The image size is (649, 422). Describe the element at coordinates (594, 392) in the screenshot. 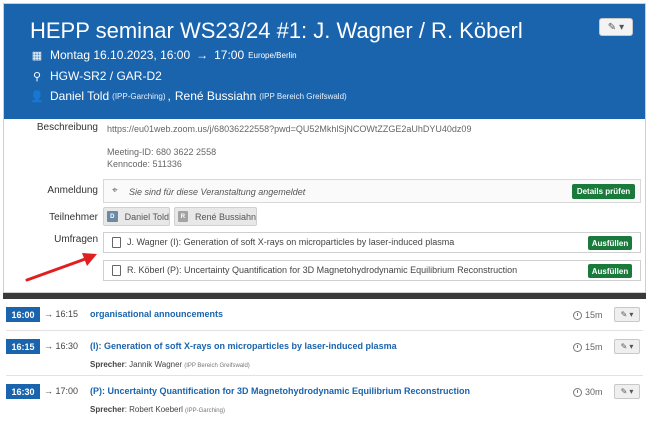

I see `duration-value: 30m` at that location.